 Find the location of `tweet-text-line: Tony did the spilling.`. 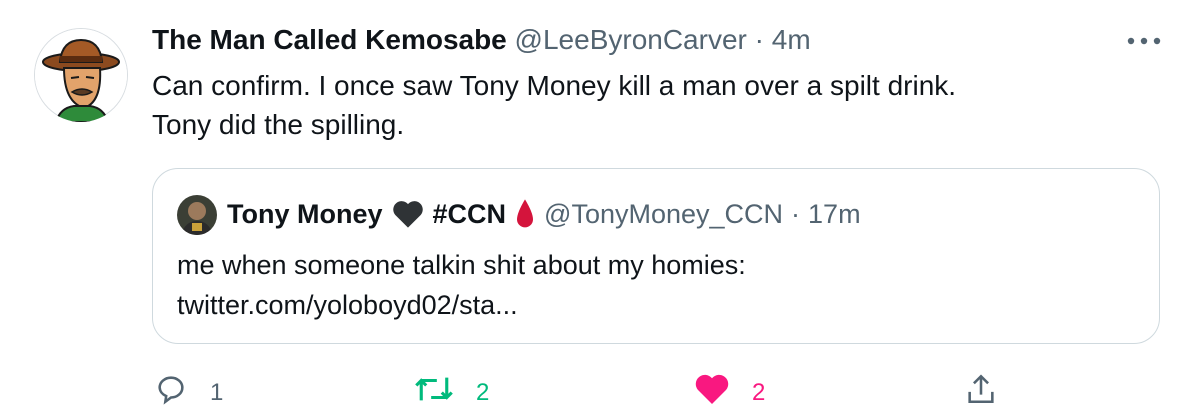

tweet-text-line: Tony did the spilling. is located at coordinates (278, 124).